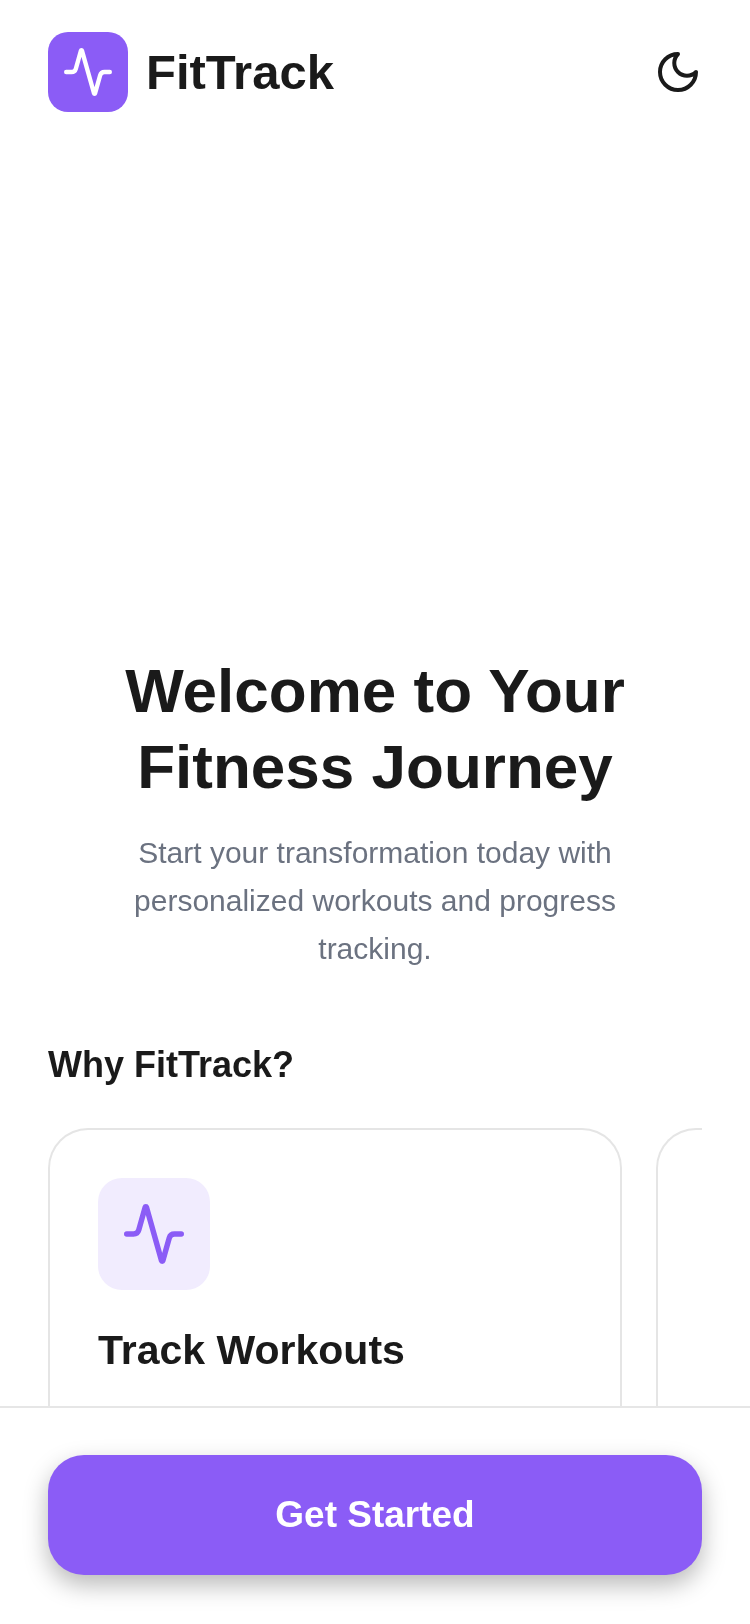 The width and height of the screenshot is (750, 1624). What do you see at coordinates (375, 901) in the screenshot?
I see `hero-subtitle: Start your transformation today with personalized workouts and progress tracking.` at bounding box center [375, 901].